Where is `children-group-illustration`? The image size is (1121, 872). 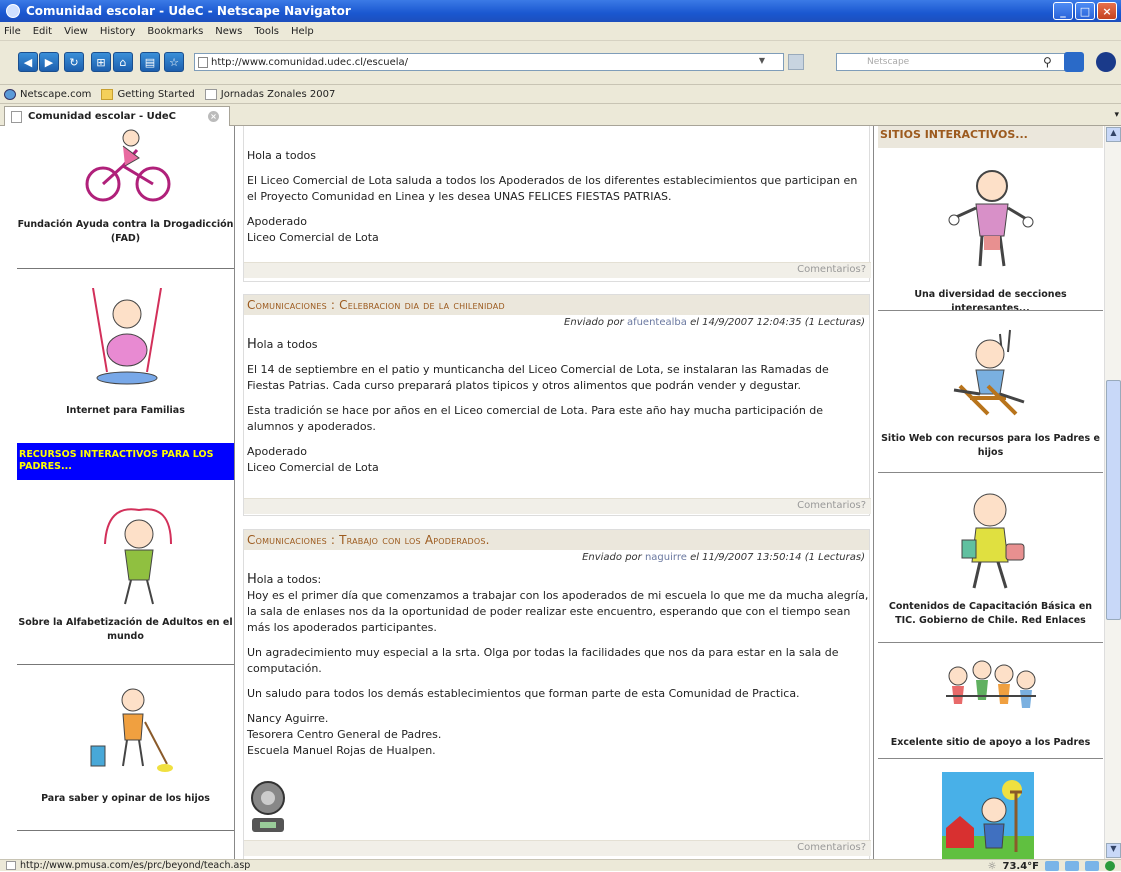
children-group-illustration is located at coordinates (991, 684).